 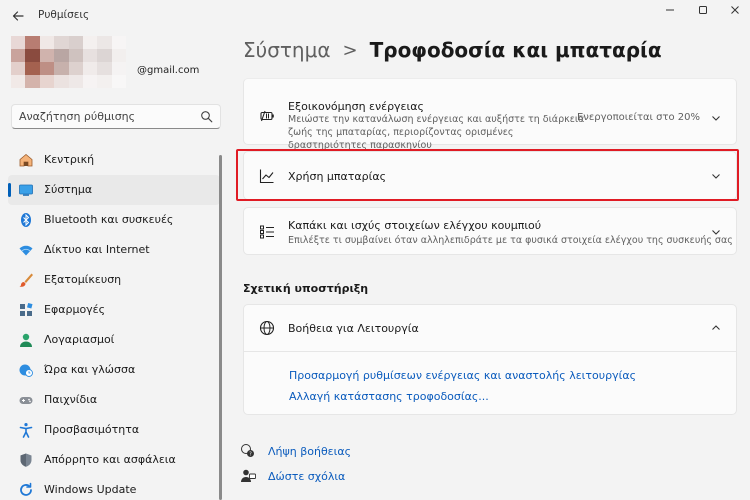 I want to click on search-box, so click(x=116, y=116).